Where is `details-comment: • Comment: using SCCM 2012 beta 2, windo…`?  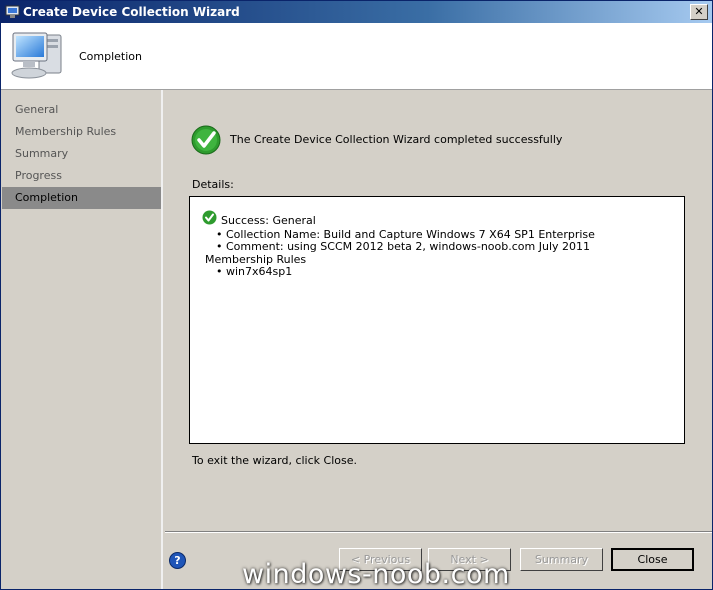 details-comment: • Comment: using SCCM 2012 beta 2, windo… is located at coordinates (403, 246).